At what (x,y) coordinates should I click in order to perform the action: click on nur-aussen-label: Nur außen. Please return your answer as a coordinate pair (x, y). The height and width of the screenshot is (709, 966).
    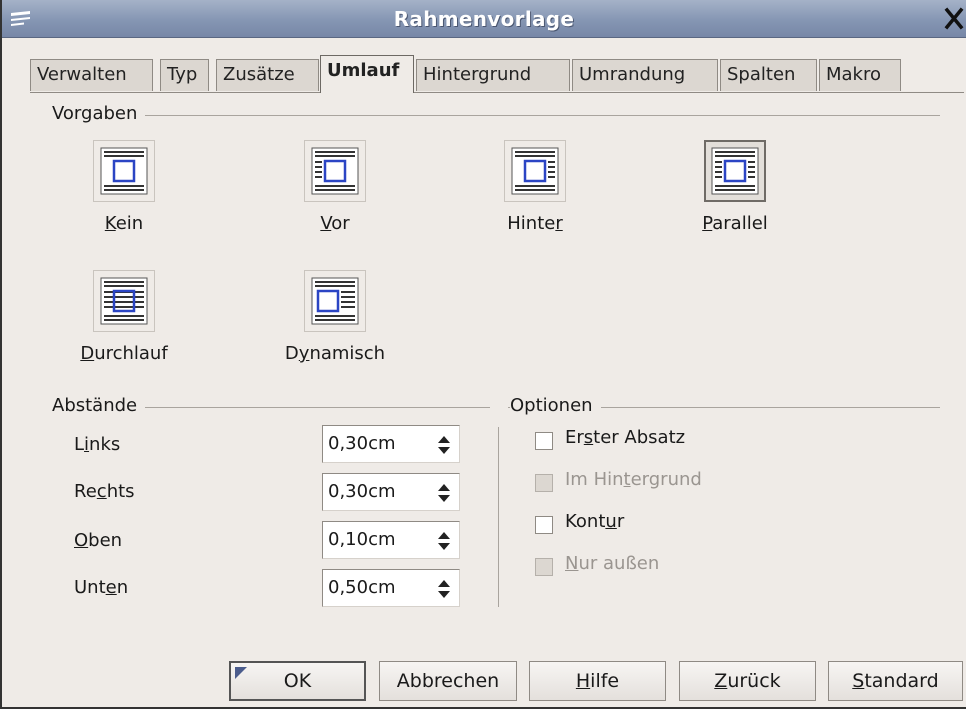
    Looking at the image, I should click on (612, 563).